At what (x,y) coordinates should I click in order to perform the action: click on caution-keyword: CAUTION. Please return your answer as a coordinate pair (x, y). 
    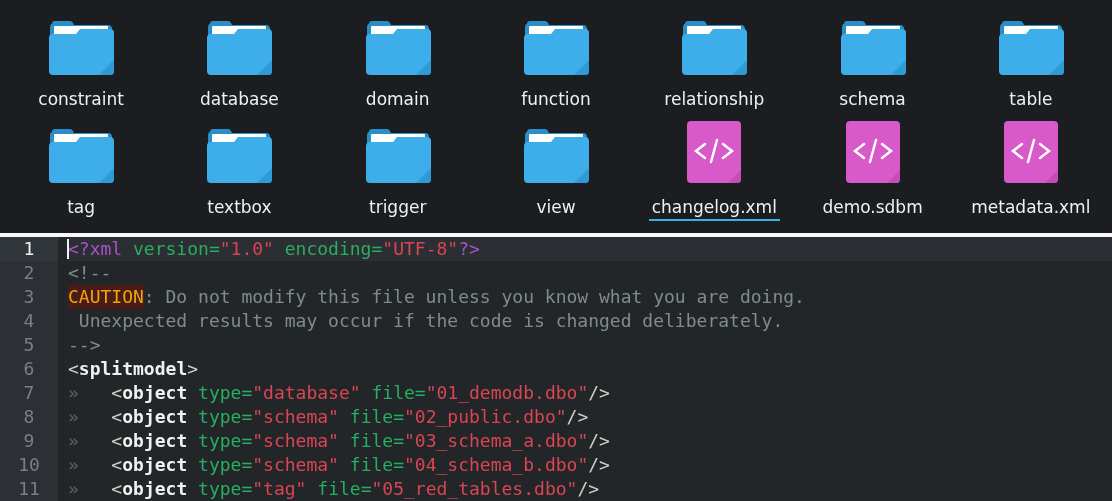
    Looking at the image, I should click on (106, 297).